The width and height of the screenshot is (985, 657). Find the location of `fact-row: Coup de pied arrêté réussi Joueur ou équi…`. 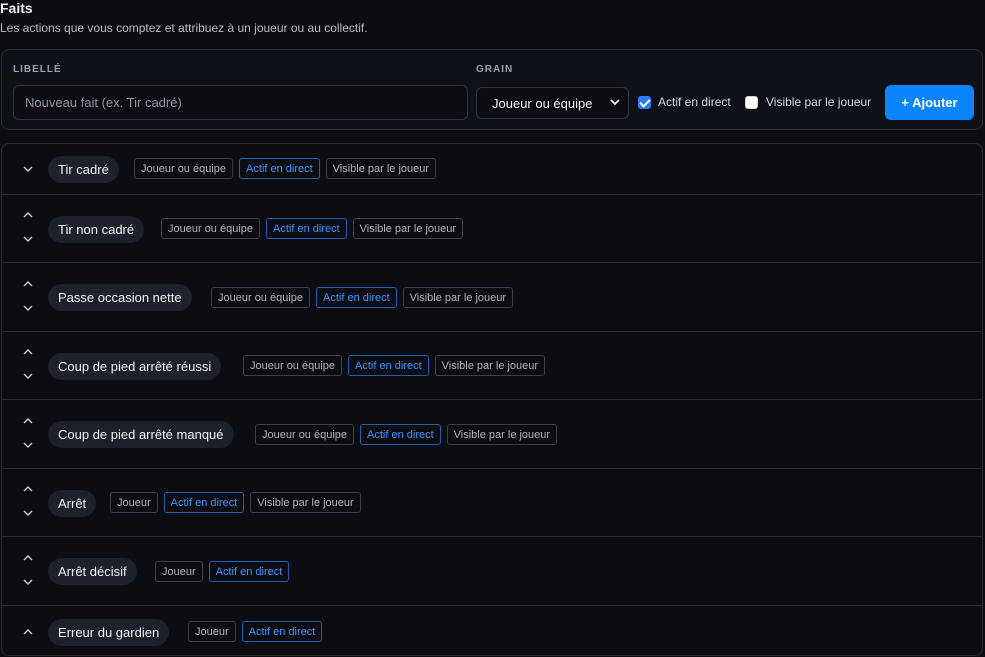

fact-row: Coup de pied arrêté réussi Joueur ou équi… is located at coordinates (492, 365).